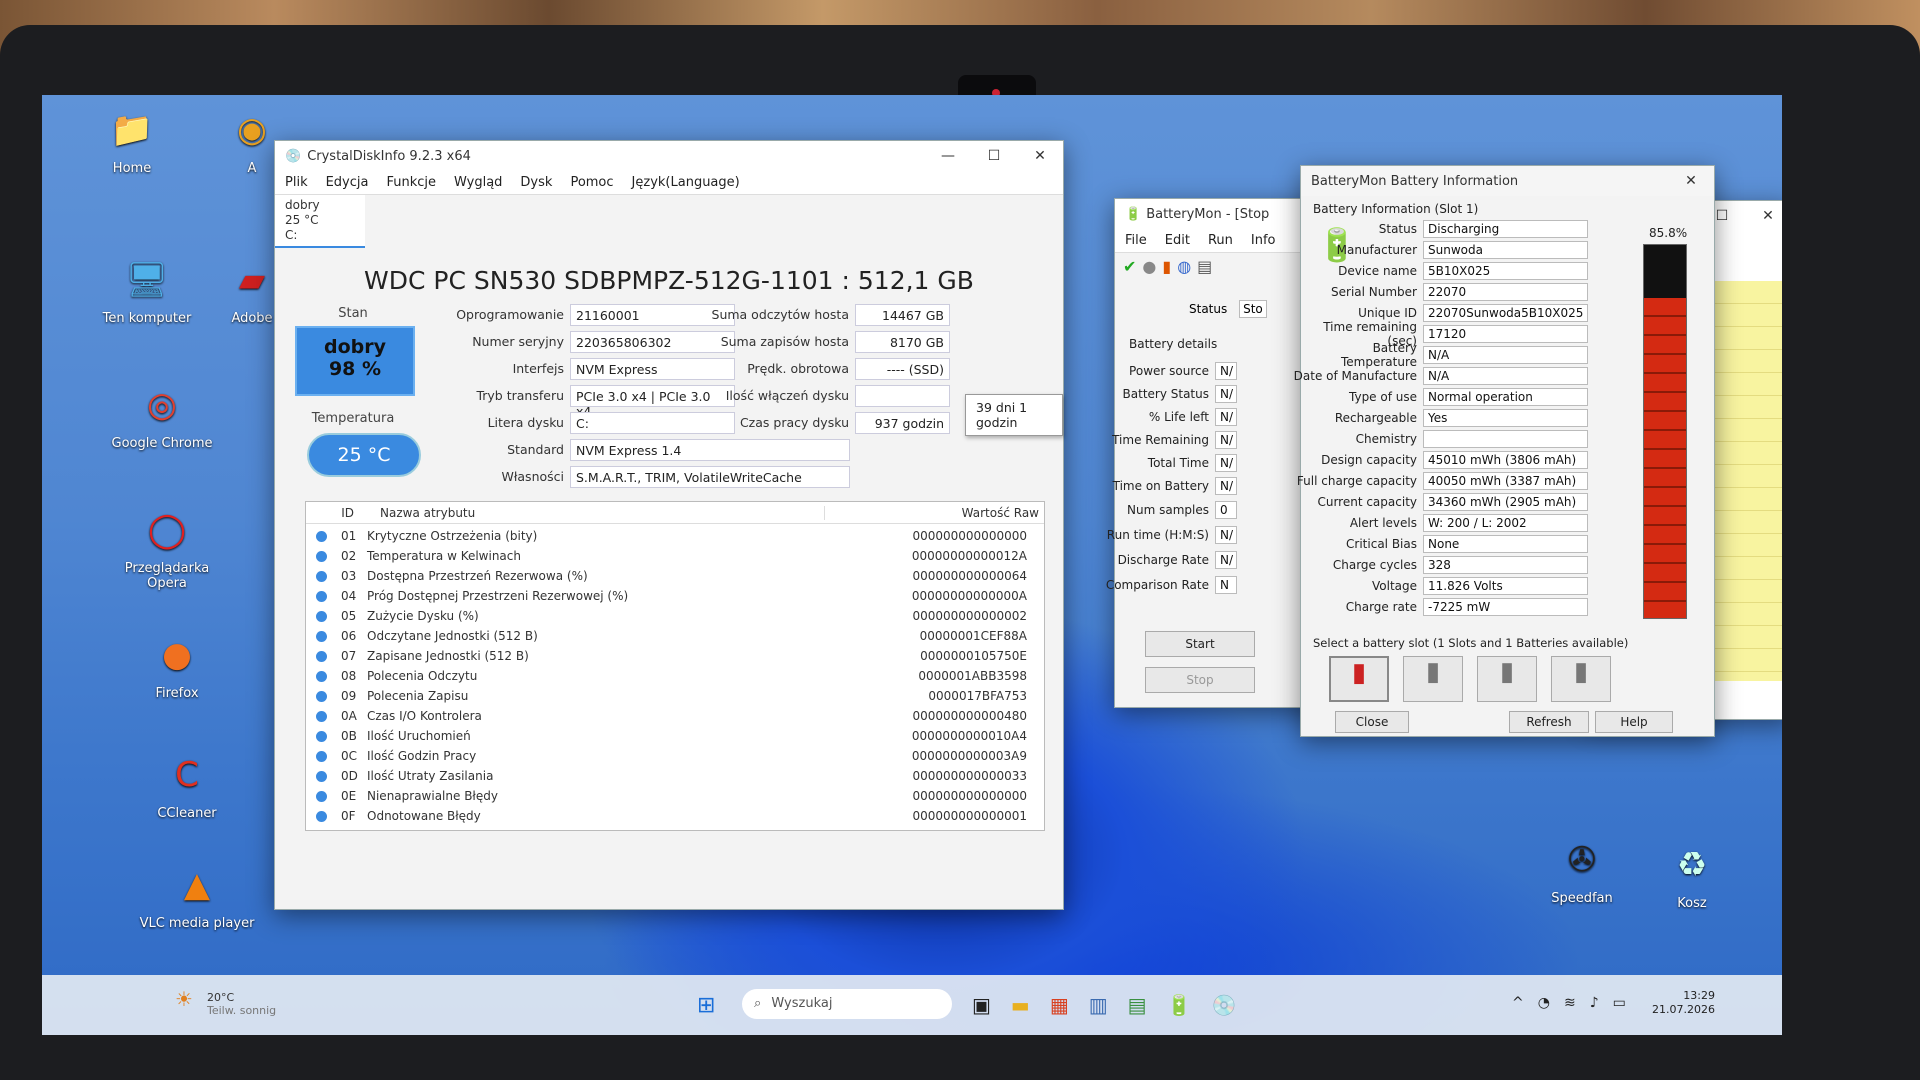 The height and width of the screenshot is (1080, 1920). What do you see at coordinates (347, 182) in the screenshot?
I see `menu-edycja: Edycja` at bounding box center [347, 182].